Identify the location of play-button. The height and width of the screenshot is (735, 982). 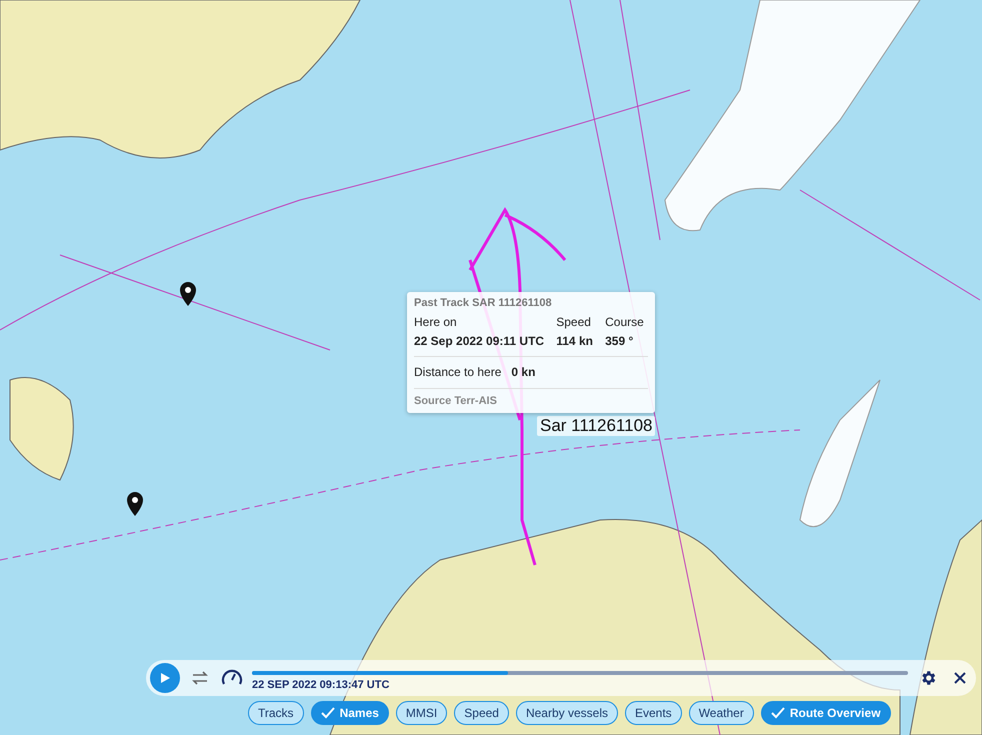
(165, 678).